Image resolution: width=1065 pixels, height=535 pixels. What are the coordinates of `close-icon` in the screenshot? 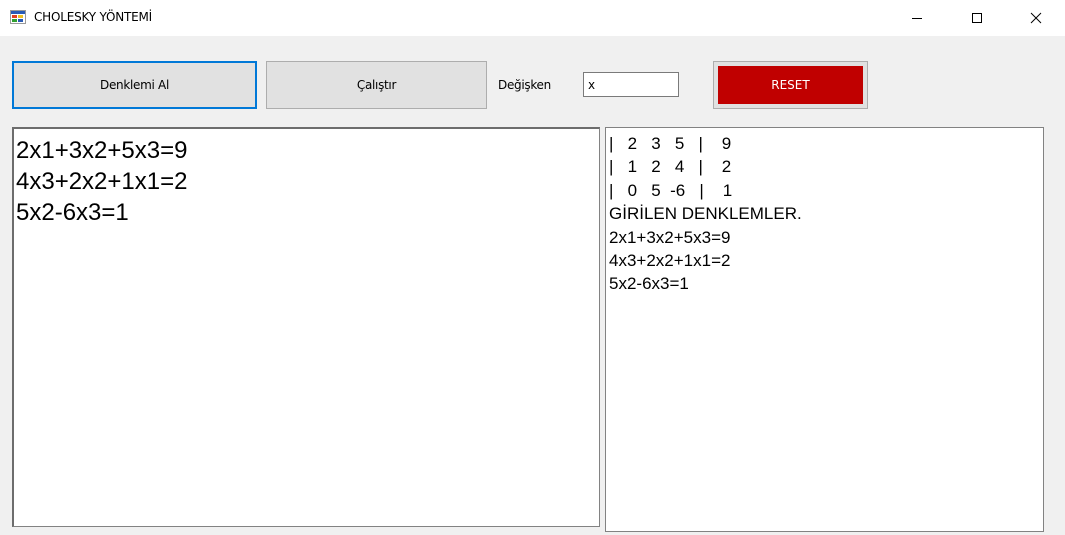 It's located at (1036, 18).